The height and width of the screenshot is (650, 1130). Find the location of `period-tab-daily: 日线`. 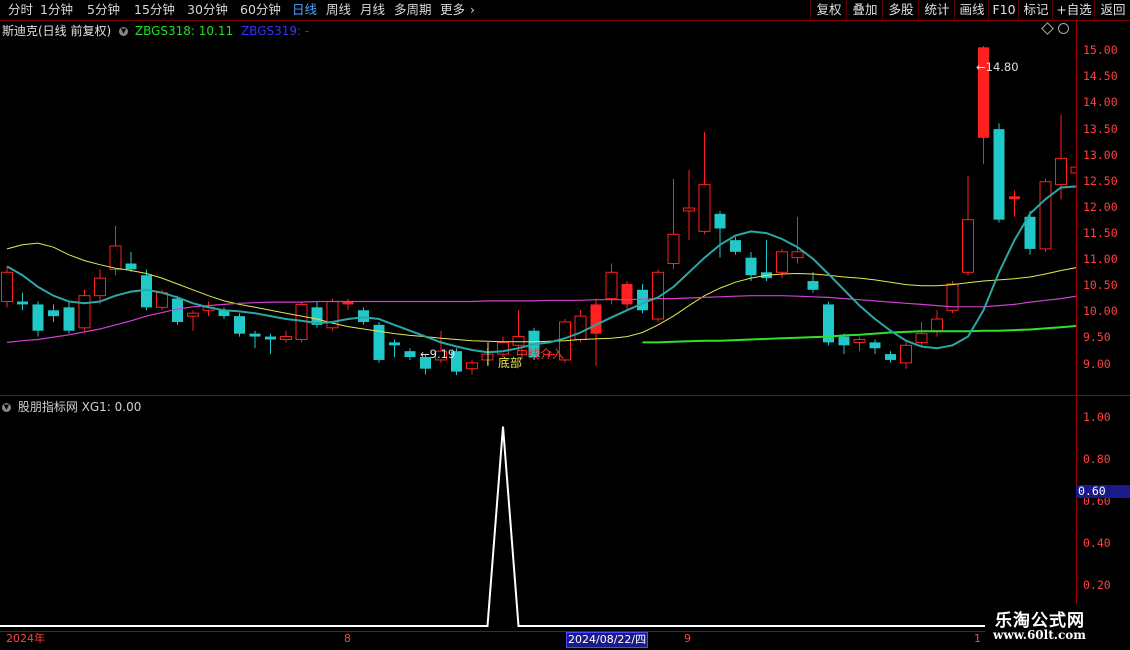

period-tab-daily: 日线 is located at coordinates (304, 10).